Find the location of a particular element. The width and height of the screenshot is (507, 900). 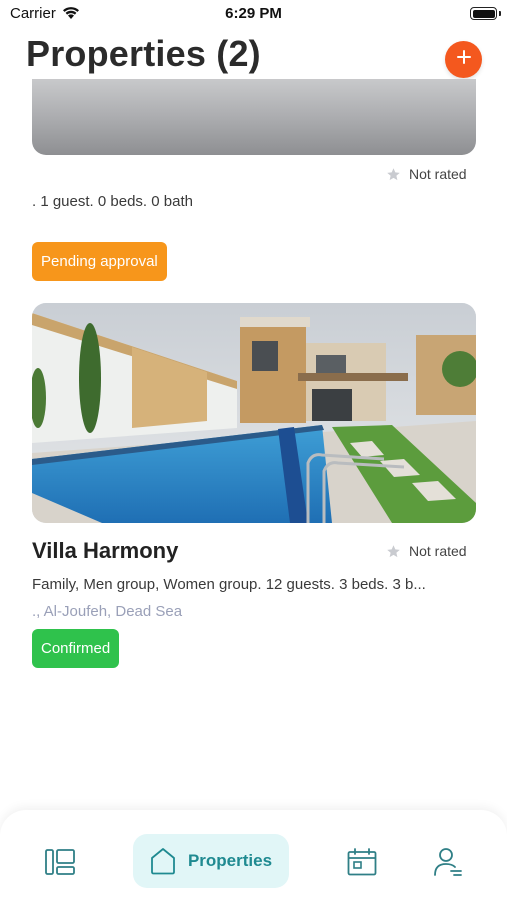

bottom-nav: Properties is located at coordinates (253, 855).